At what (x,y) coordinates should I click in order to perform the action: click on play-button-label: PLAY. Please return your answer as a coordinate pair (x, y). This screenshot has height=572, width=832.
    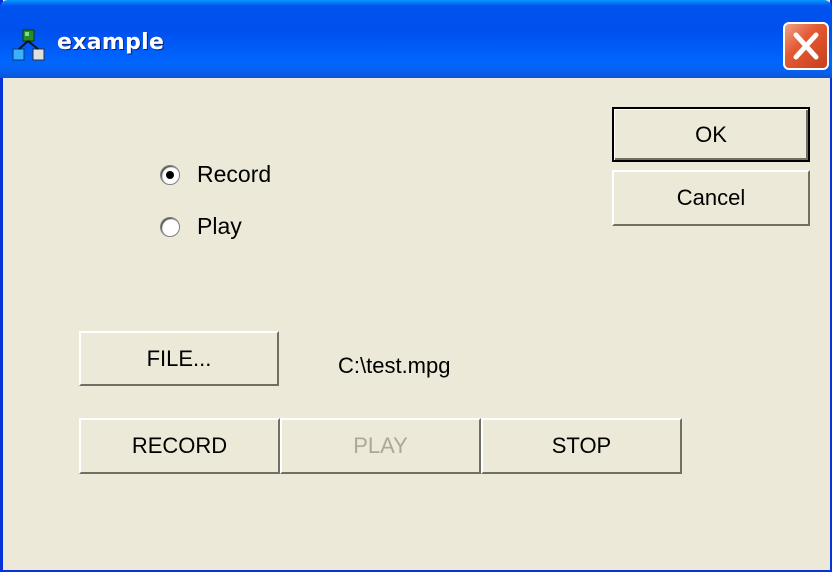
    Looking at the image, I should click on (380, 445).